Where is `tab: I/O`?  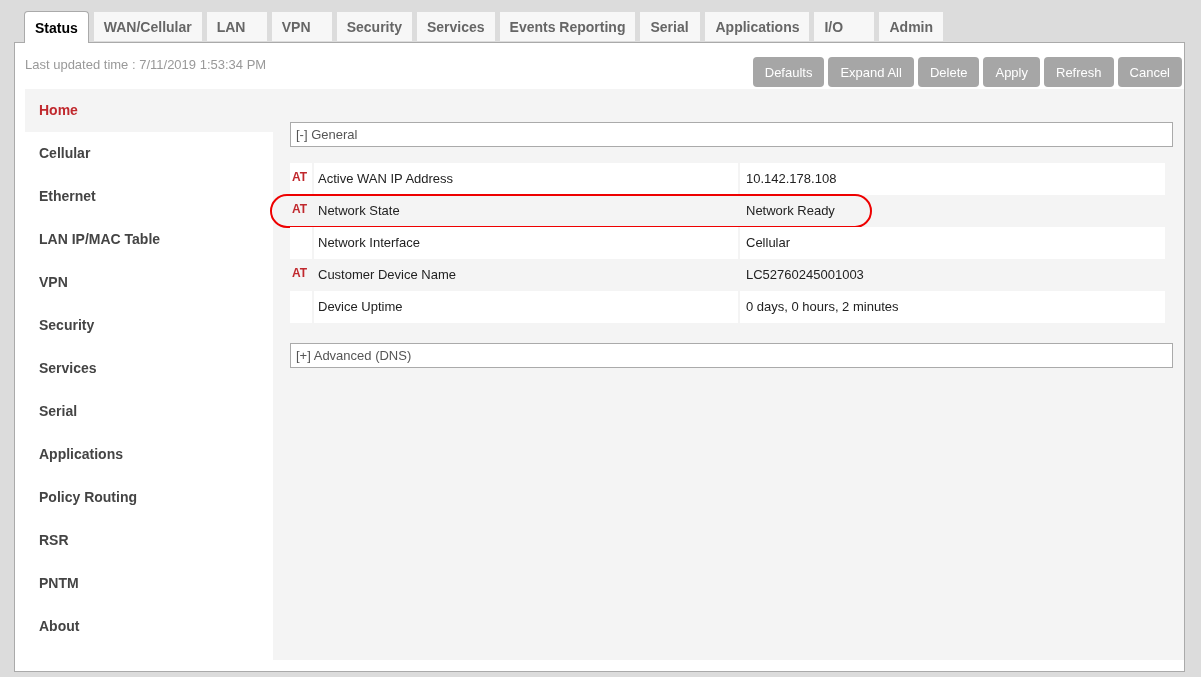 tab: I/O is located at coordinates (844, 26).